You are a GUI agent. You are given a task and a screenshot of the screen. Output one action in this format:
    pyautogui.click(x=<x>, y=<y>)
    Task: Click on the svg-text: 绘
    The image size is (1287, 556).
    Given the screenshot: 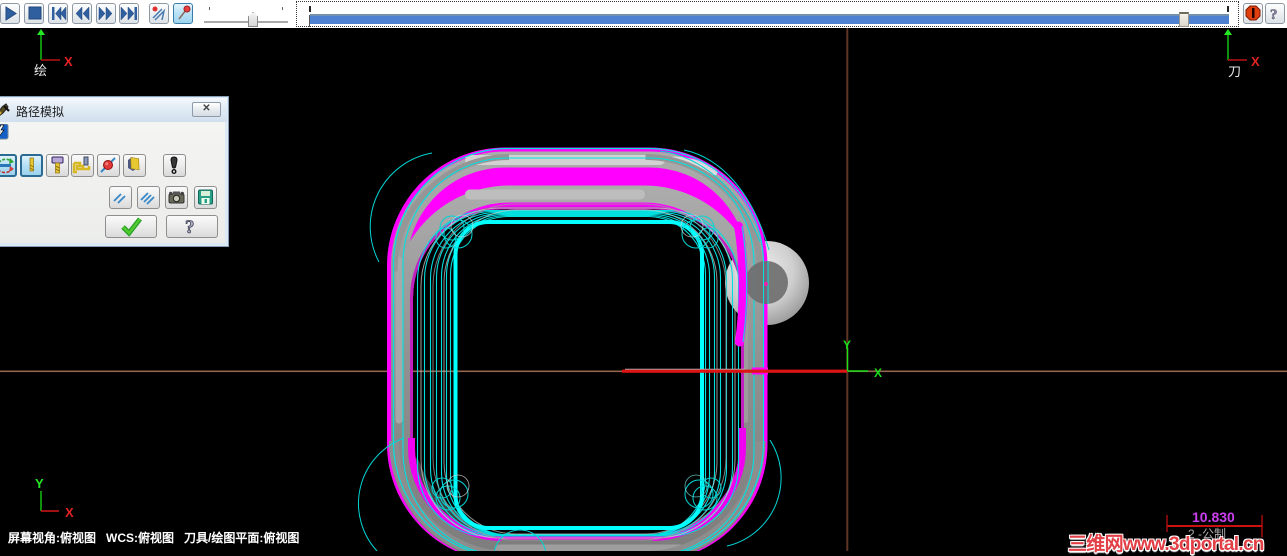 What is the action you would take?
    pyautogui.click(x=40, y=70)
    